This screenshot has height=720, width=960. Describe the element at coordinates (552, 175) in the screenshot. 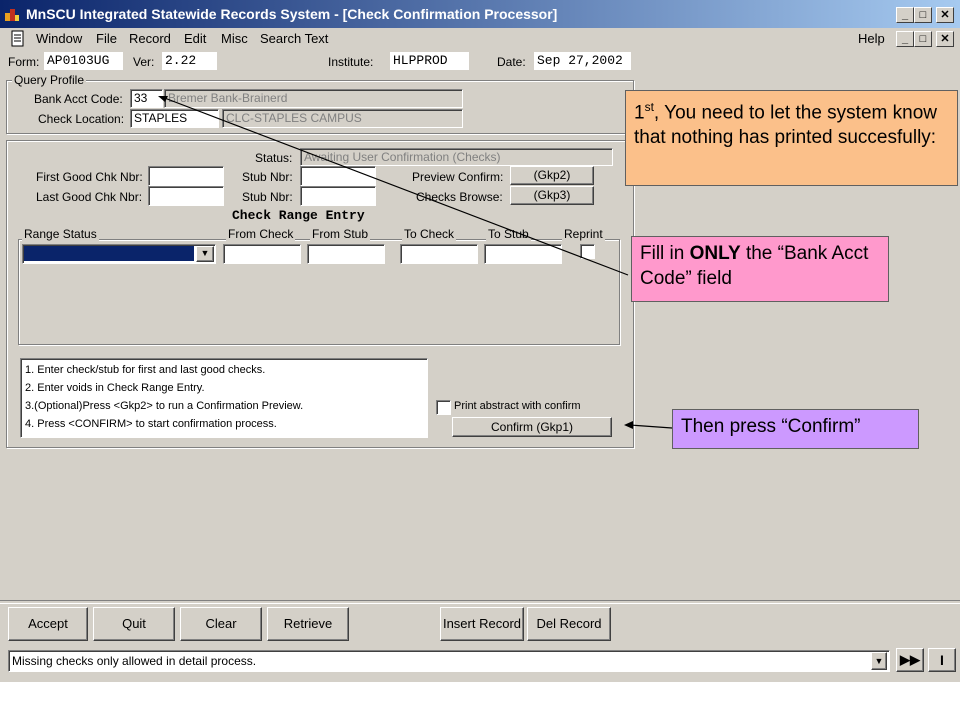

I see `preview-confirm-button: (Gkp2)` at that location.